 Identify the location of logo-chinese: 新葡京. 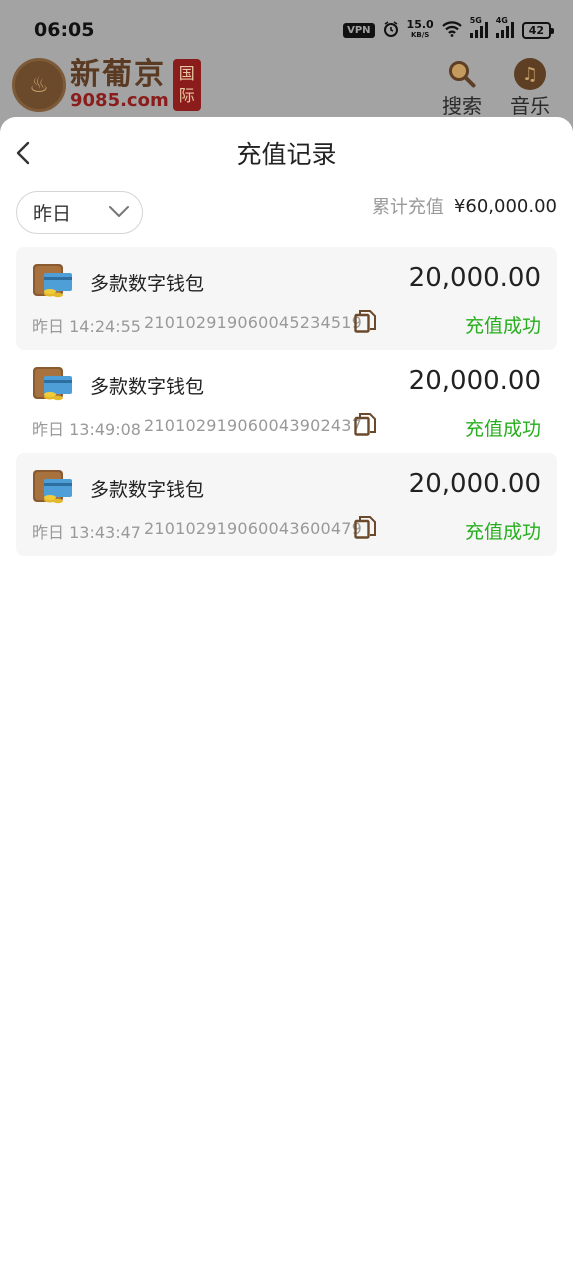
(118, 74).